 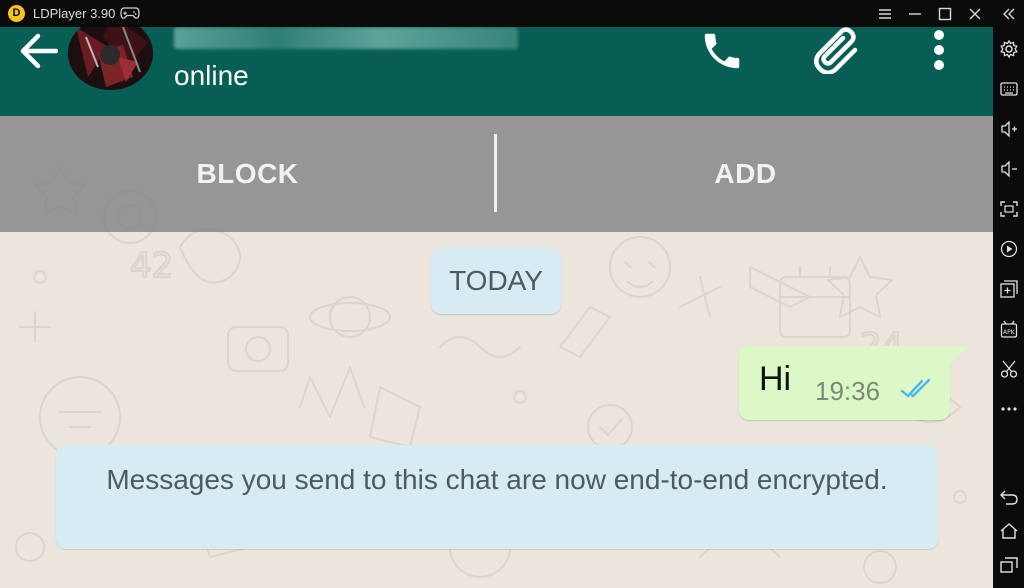 I want to click on kebab-menu-icon, so click(x=939, y=50).